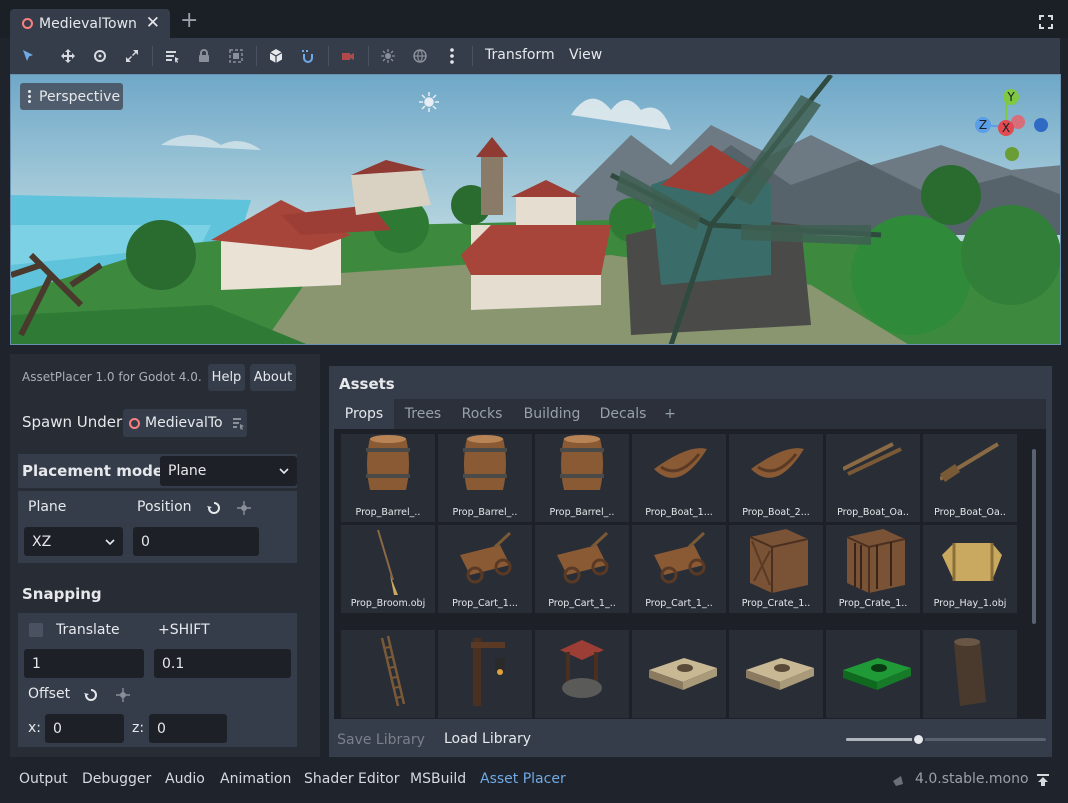 This screenshot has height=803, width=1068. Describe the element at coordinates (276, 56) in the screenshot. I see `local-space-icon` at that location.